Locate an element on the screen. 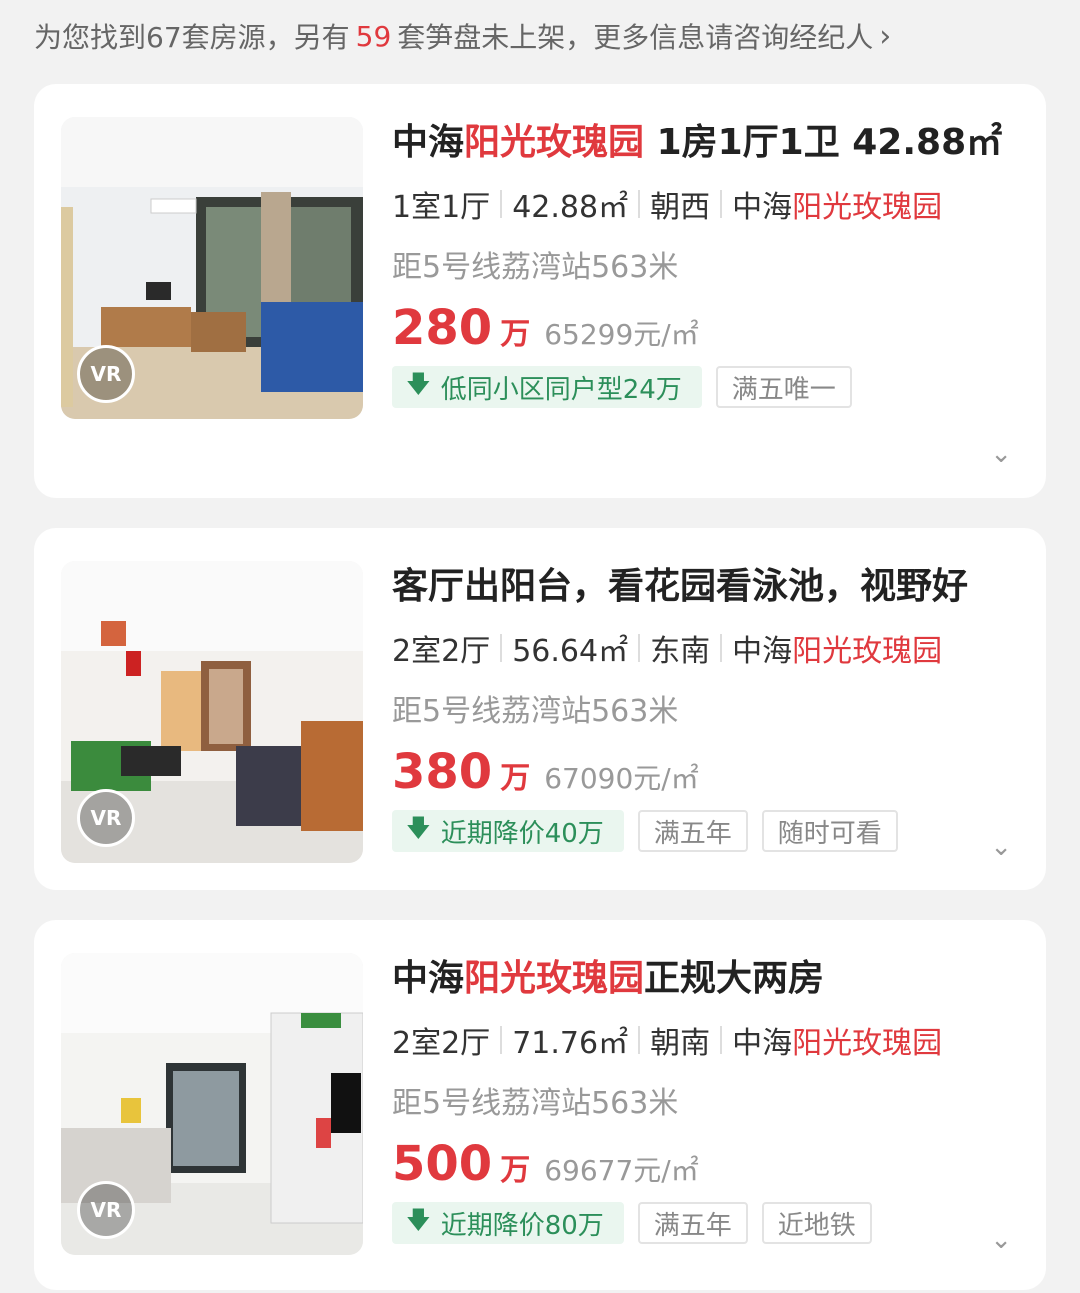 This screenshot has height=1293, width=1080. feature-tag: 满五唯一 is located at coordinates (783, 387).